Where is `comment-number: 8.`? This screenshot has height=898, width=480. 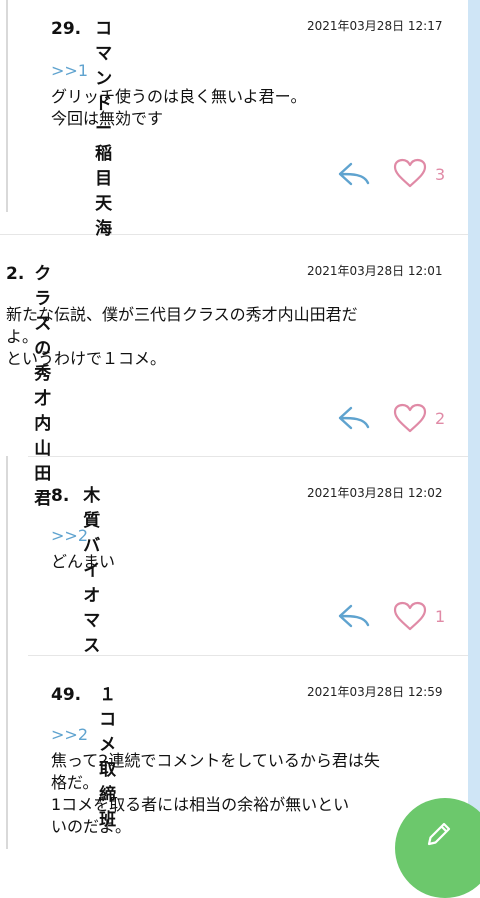 comment-number: 8. is located at coordinates (60, 496).